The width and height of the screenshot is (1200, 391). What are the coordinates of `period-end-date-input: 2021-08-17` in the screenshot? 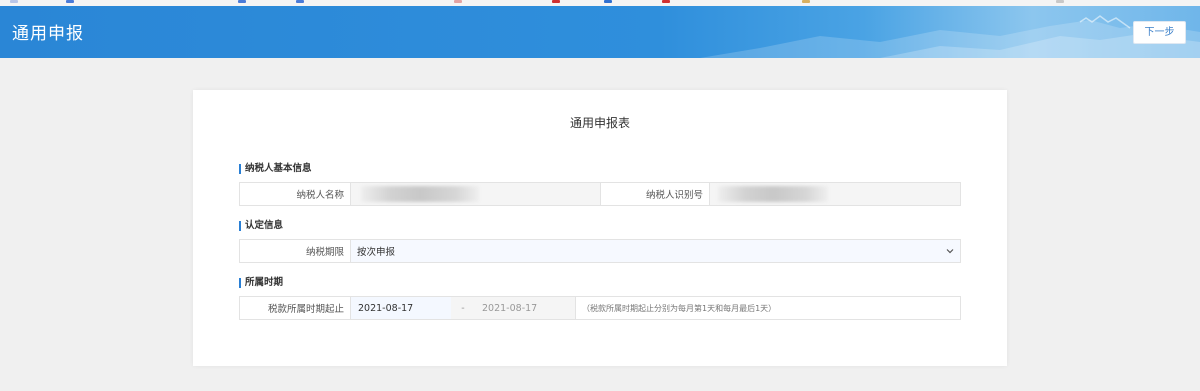 It's located at (525, 308).